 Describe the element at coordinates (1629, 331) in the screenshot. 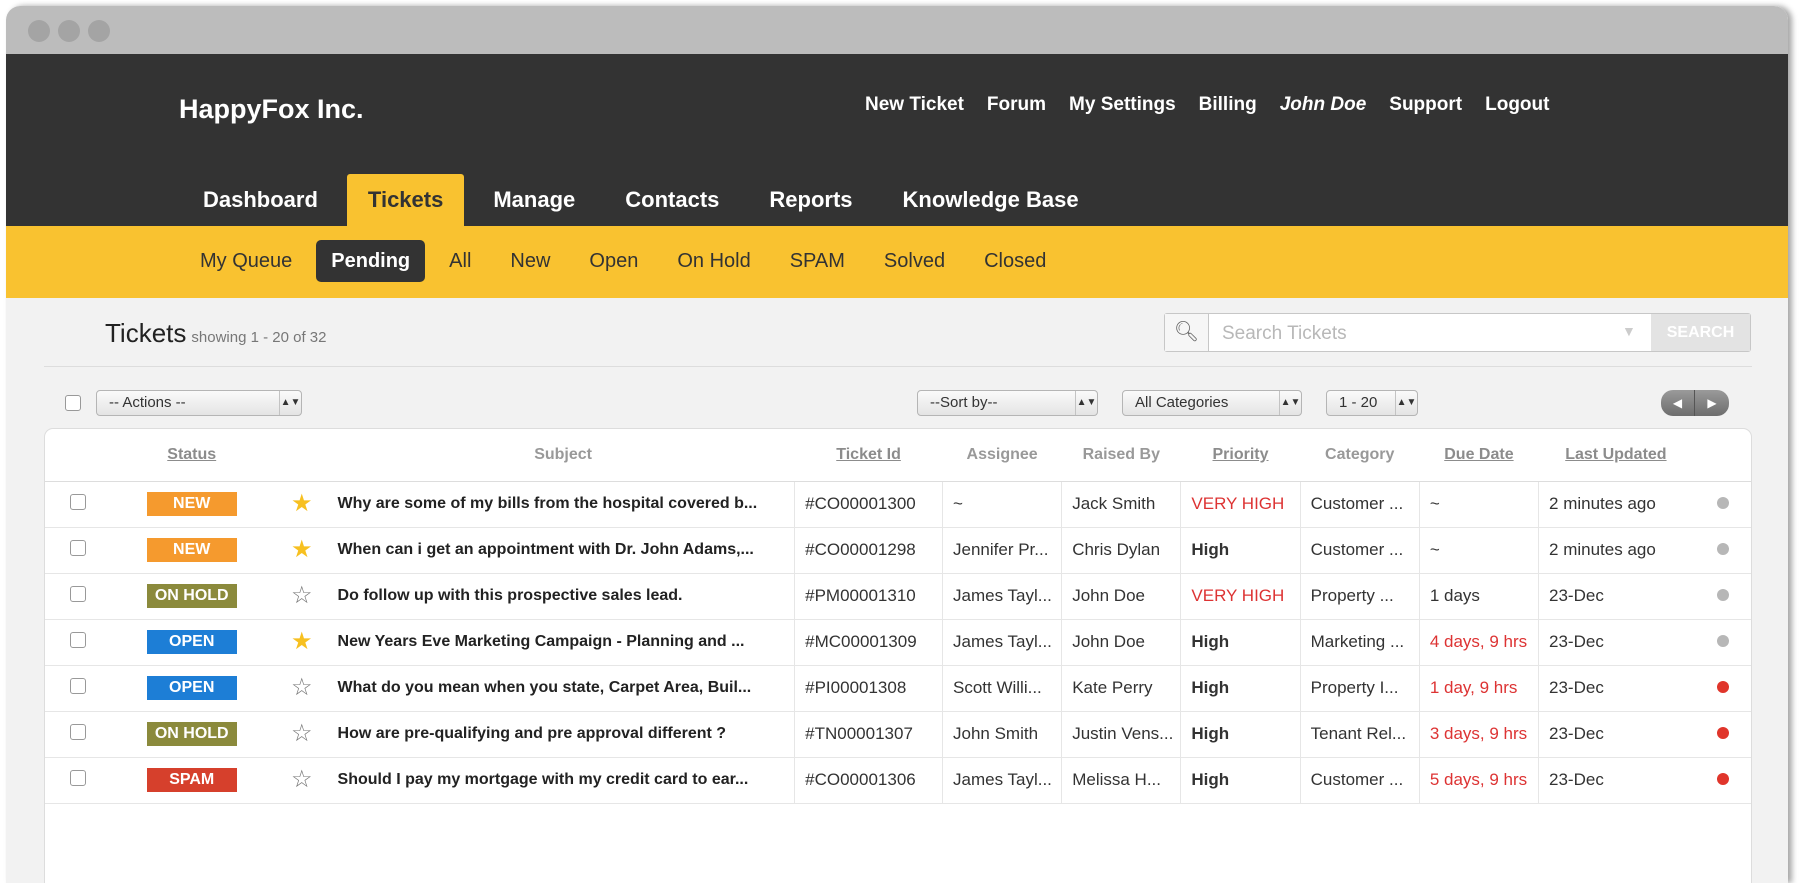

I see `search-dropdown-icon: ▼` at that location.